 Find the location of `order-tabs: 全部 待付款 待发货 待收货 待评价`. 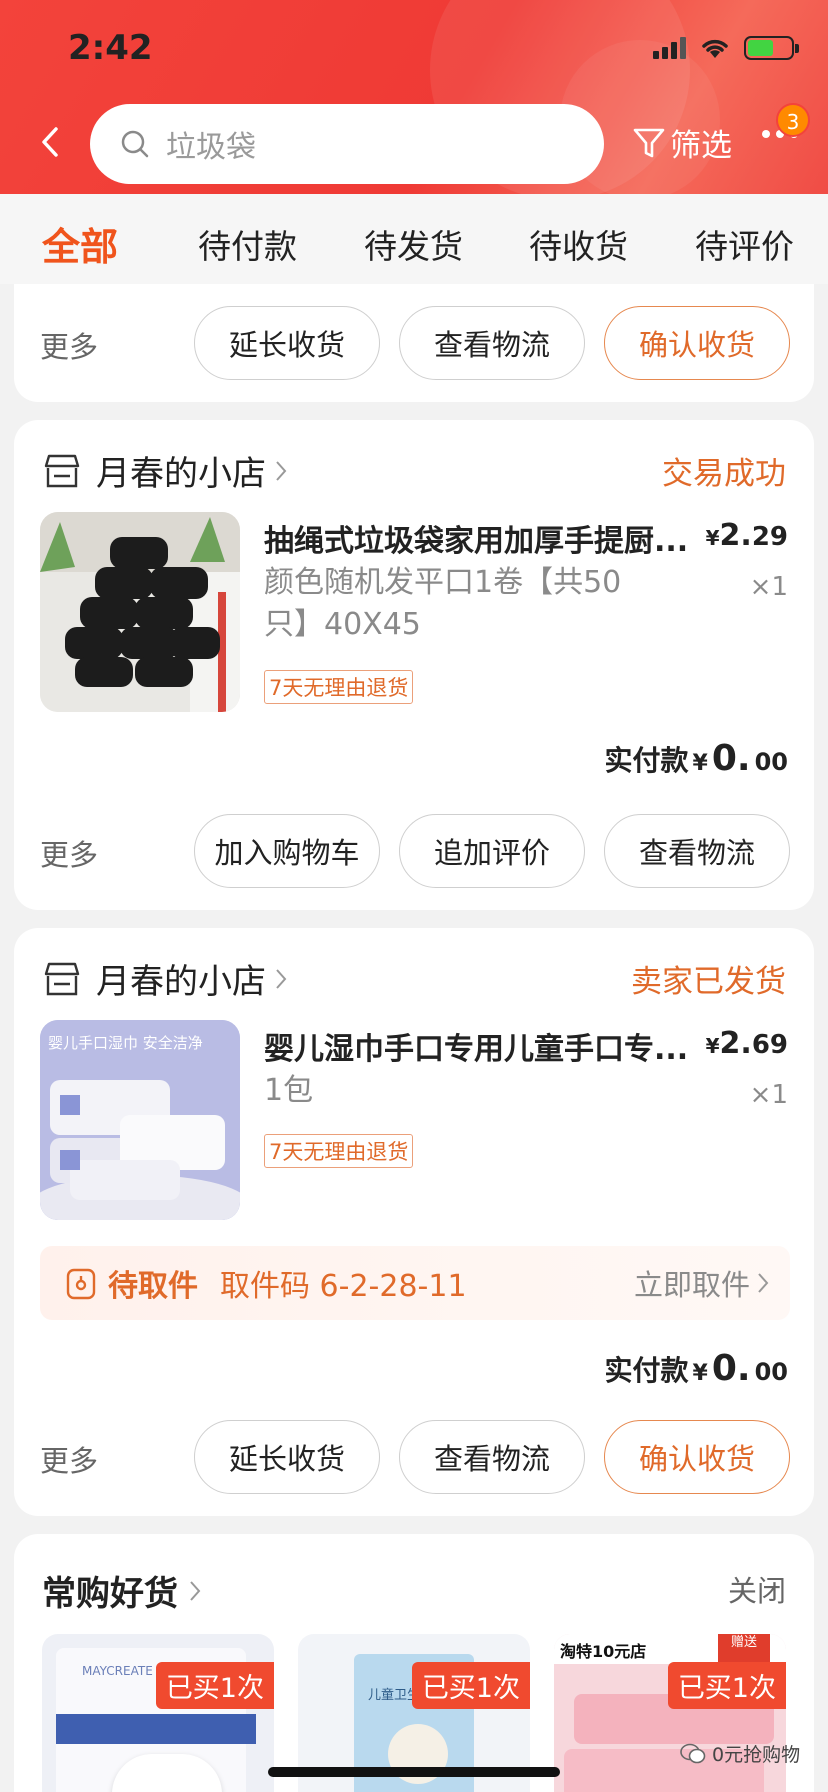

order-tabs: 全部 待付款 待发货 待收货 待评价 is located at coordinates (414, 239).